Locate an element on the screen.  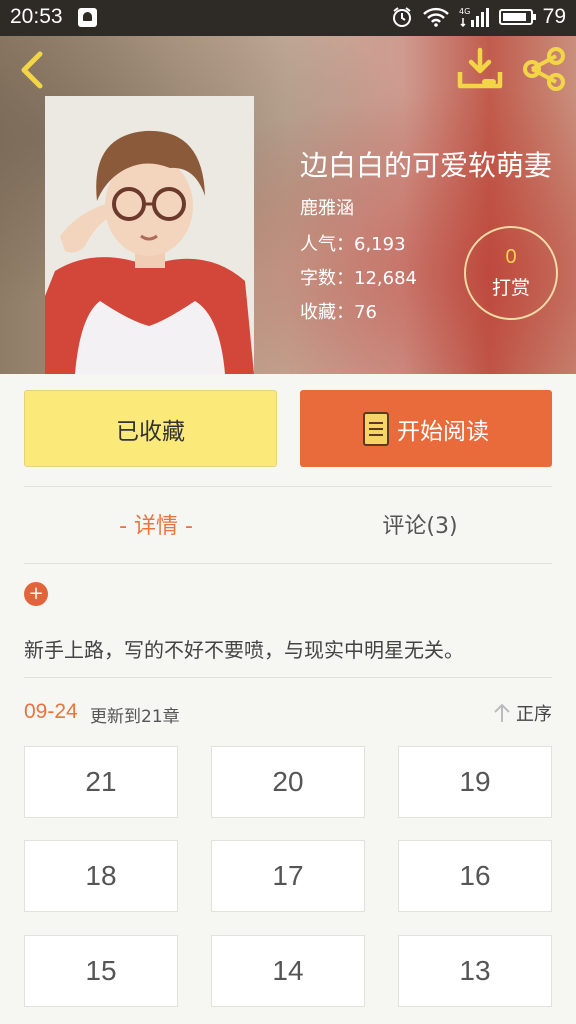
notification-icon is located at coordinates (87, 17).